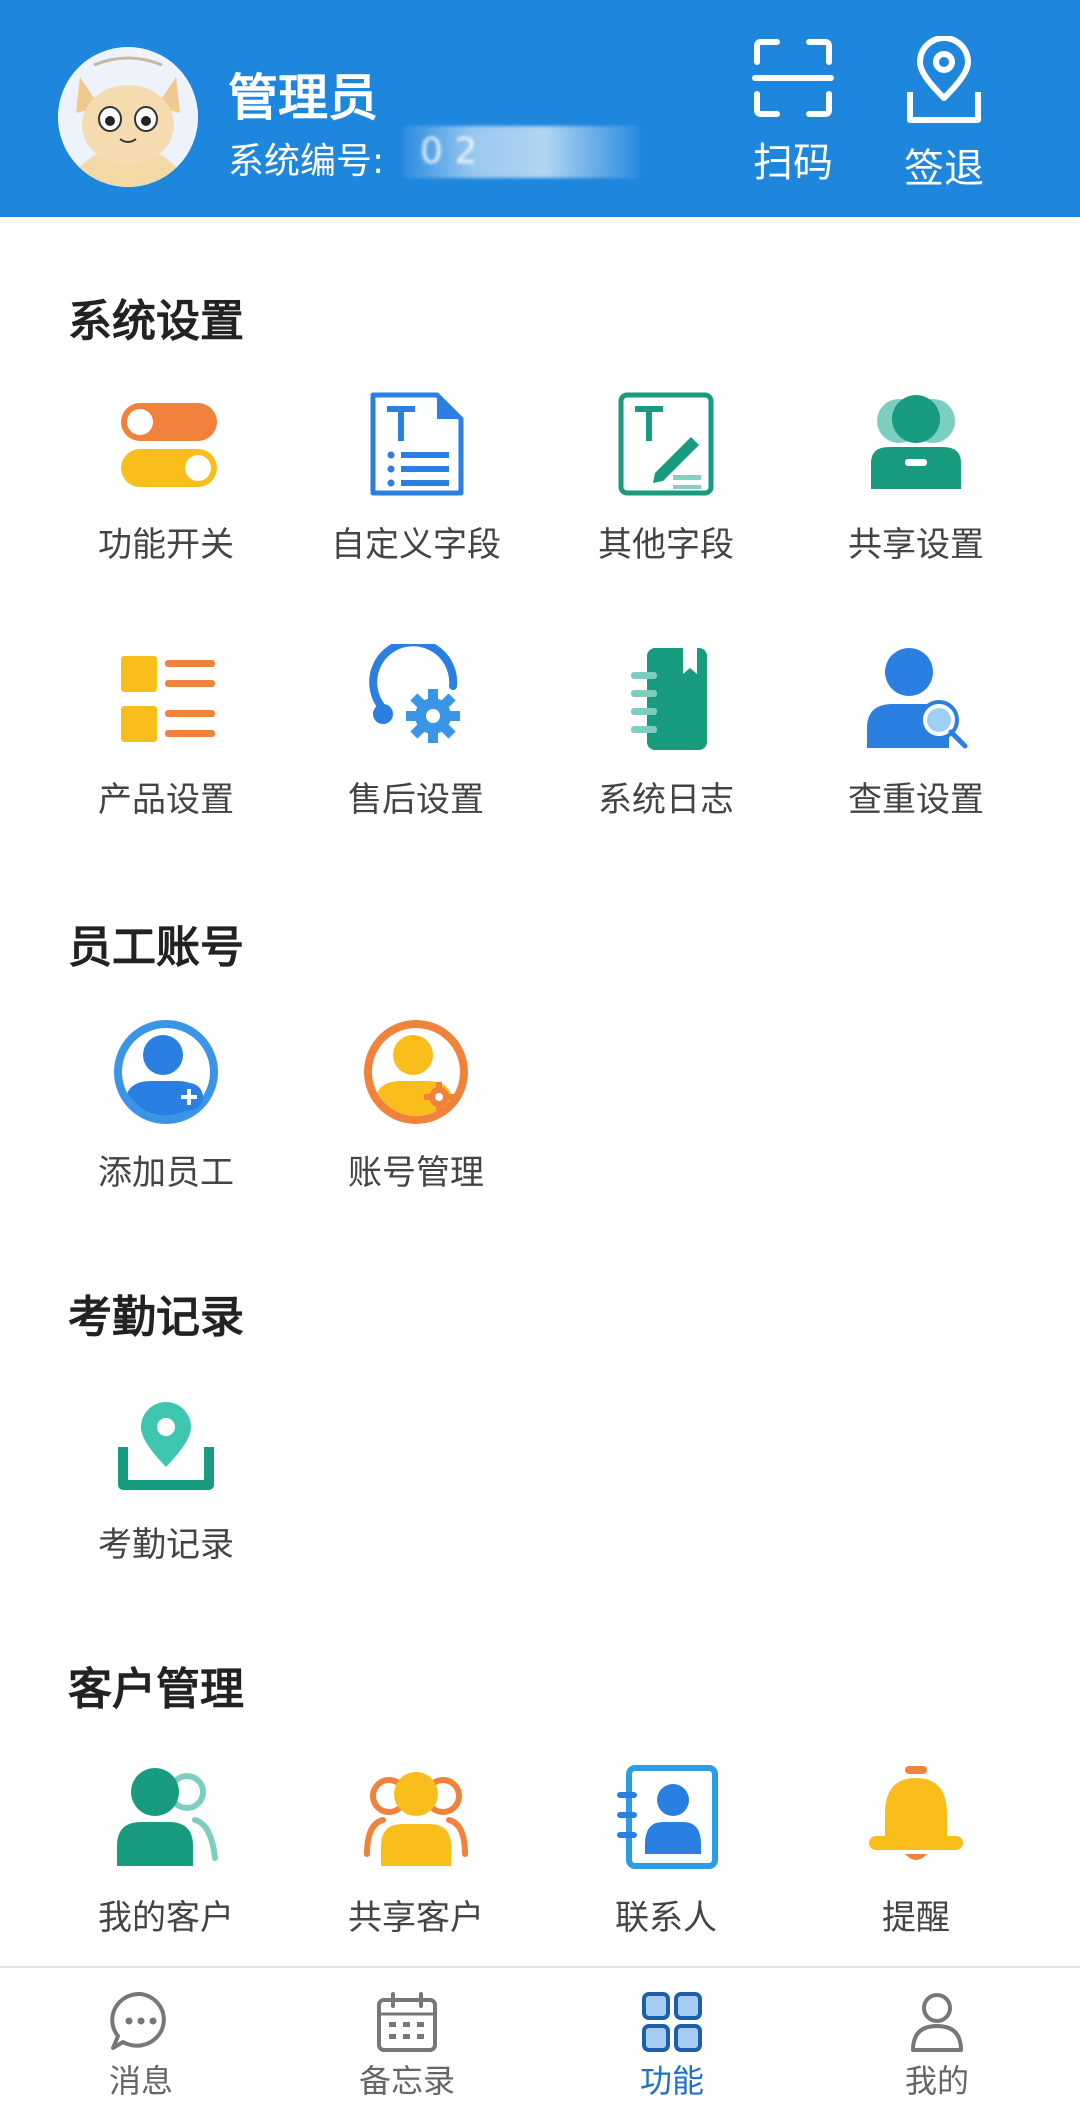 Image resolution: width=1080 pixels, height=2122 pixels. I want to click on item-label: 查重设置, so click(916, 800).